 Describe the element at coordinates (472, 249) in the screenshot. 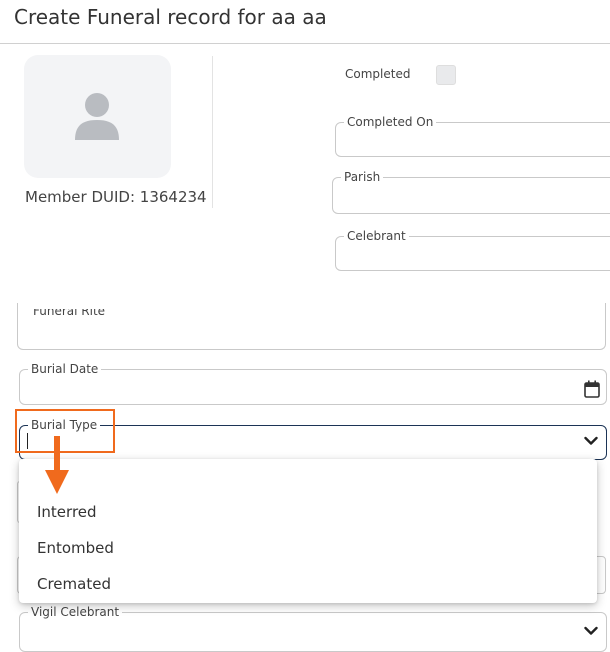

I see `celebrant-field: Celebrant` at that location.